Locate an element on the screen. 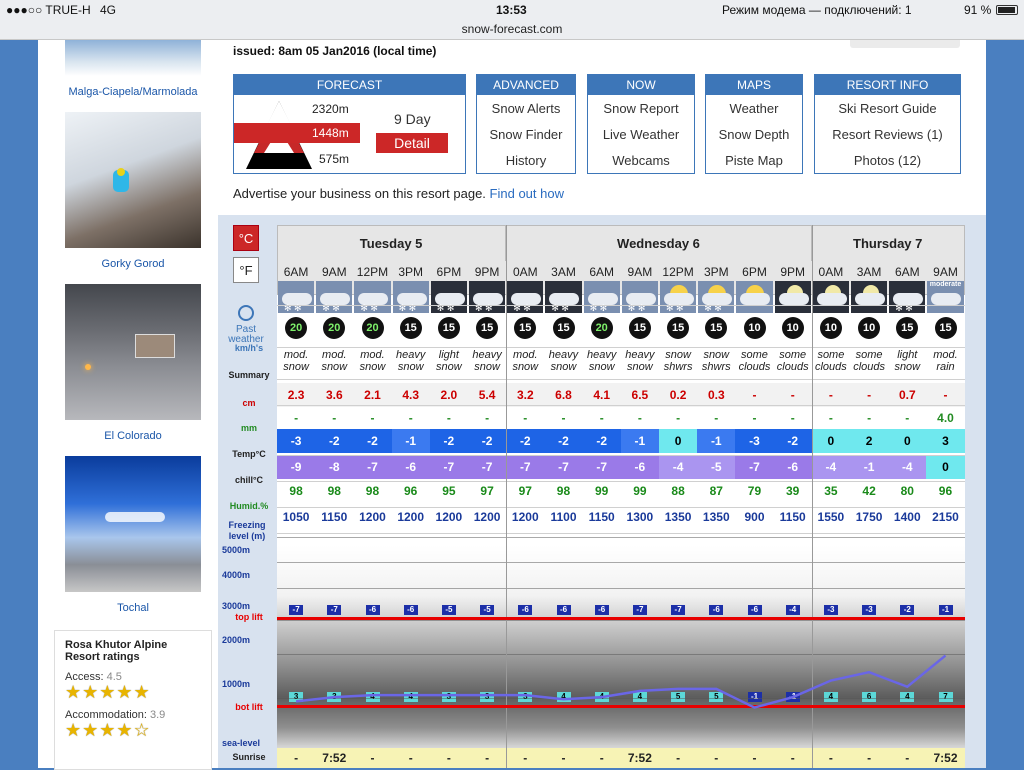 This screenshot has height=770, width=1024. wind-speed-badge: 20 is located at coordinates (296, 328).